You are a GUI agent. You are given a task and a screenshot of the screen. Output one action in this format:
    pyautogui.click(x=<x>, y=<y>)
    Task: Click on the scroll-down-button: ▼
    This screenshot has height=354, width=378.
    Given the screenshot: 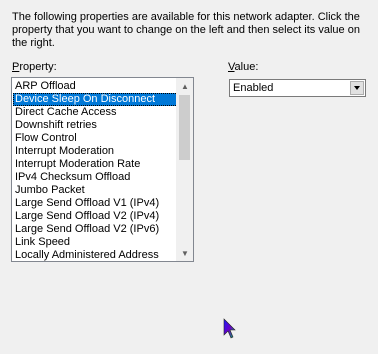 What is the action you would take?
    pyautogui.click(x=185, y=253)
    